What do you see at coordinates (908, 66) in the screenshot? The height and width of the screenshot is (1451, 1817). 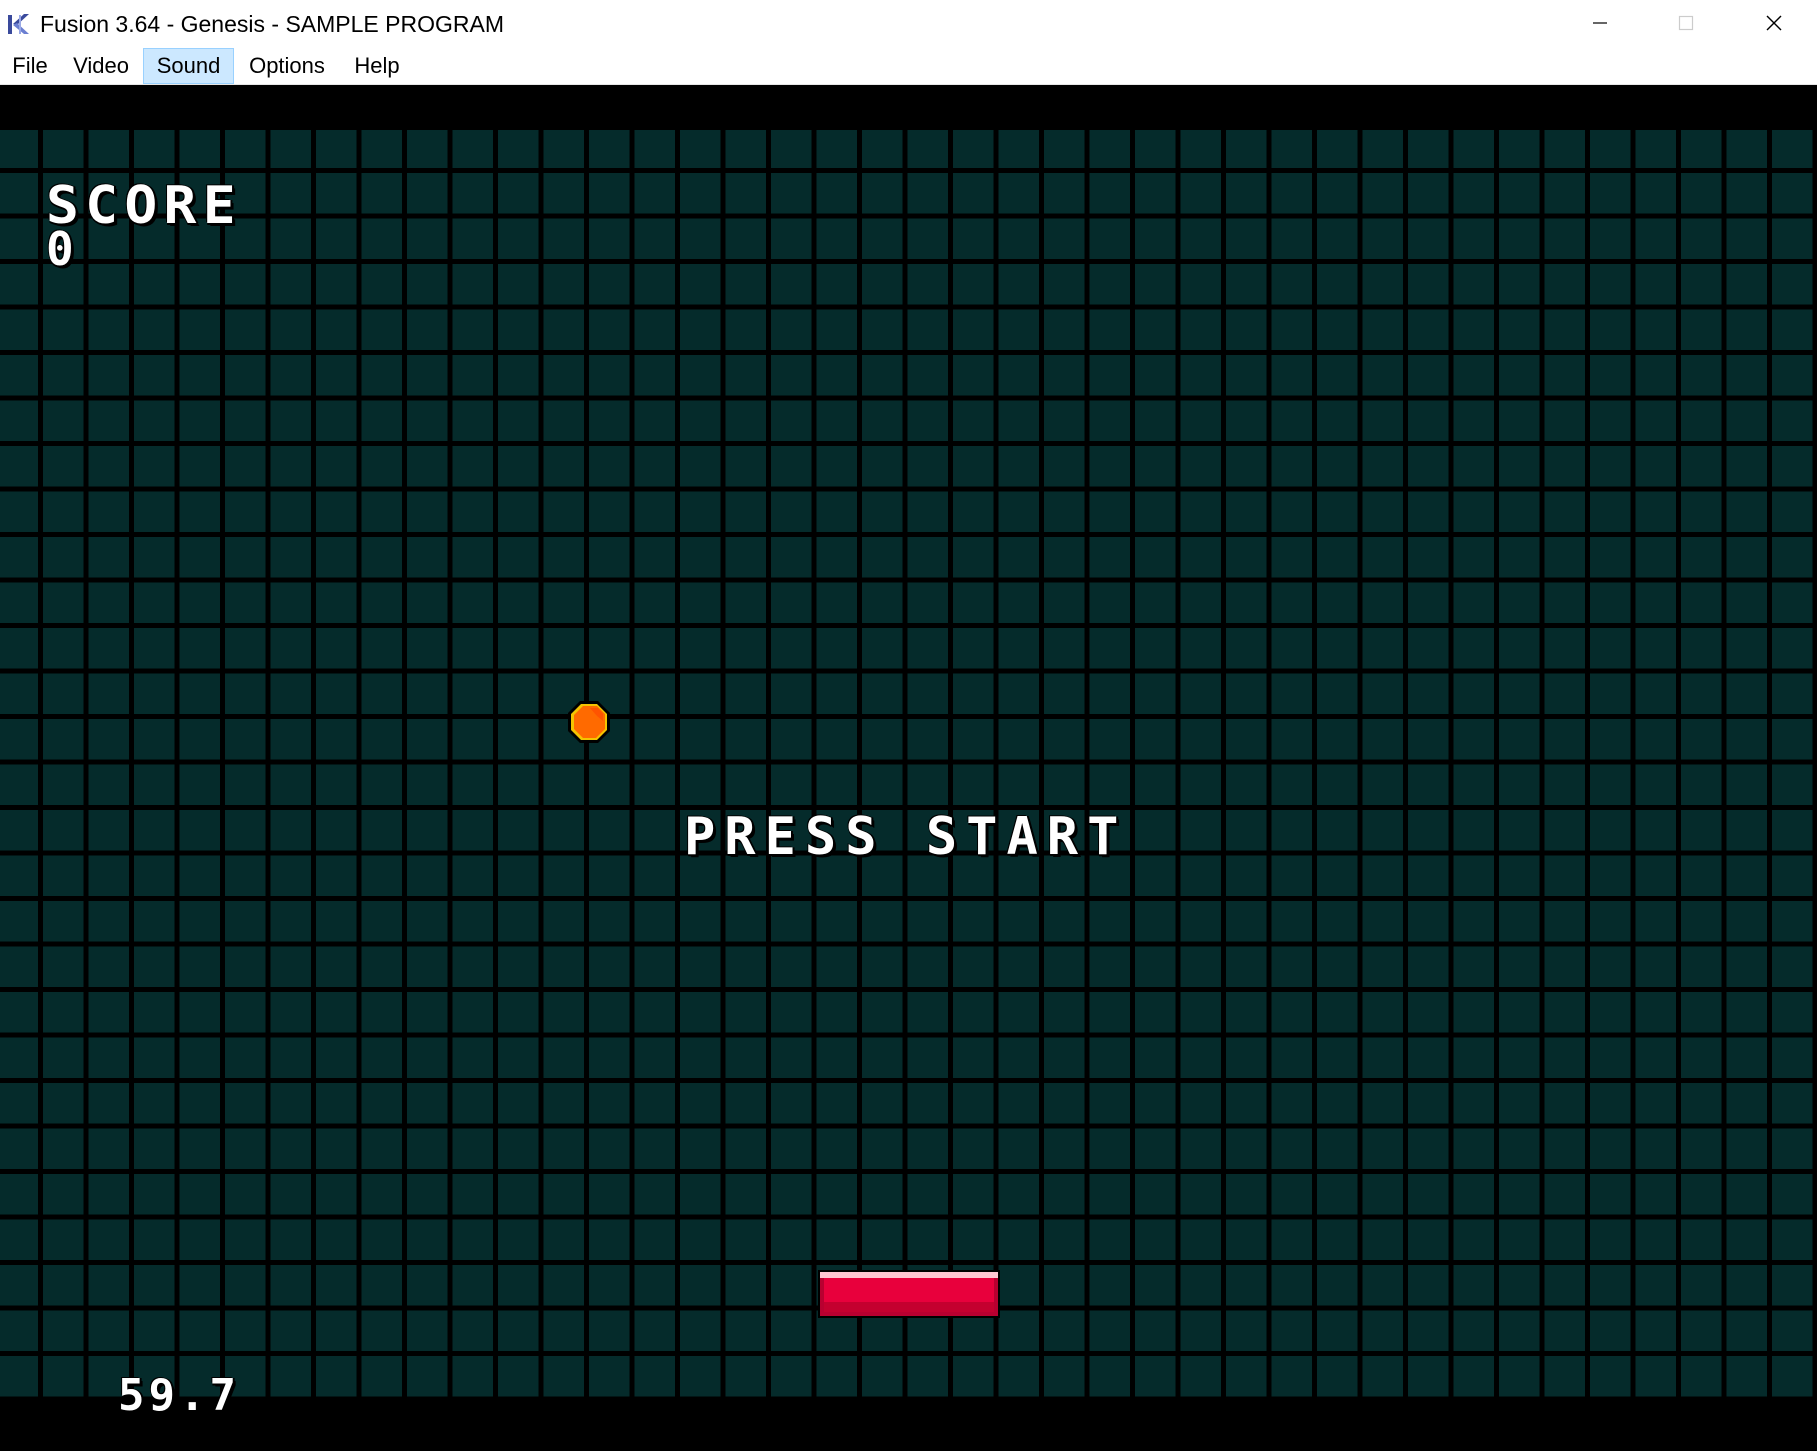 I see `menu-bar: File Video Sound Options Help` at bounding box center [908, 66].